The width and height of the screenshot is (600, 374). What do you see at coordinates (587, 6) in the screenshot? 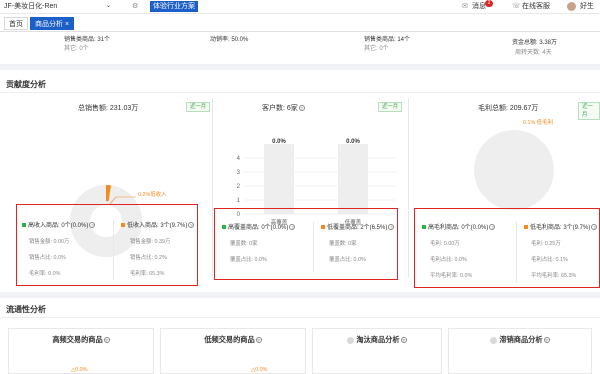
I see `user-name: 好生` at bounding box center [587, 6].